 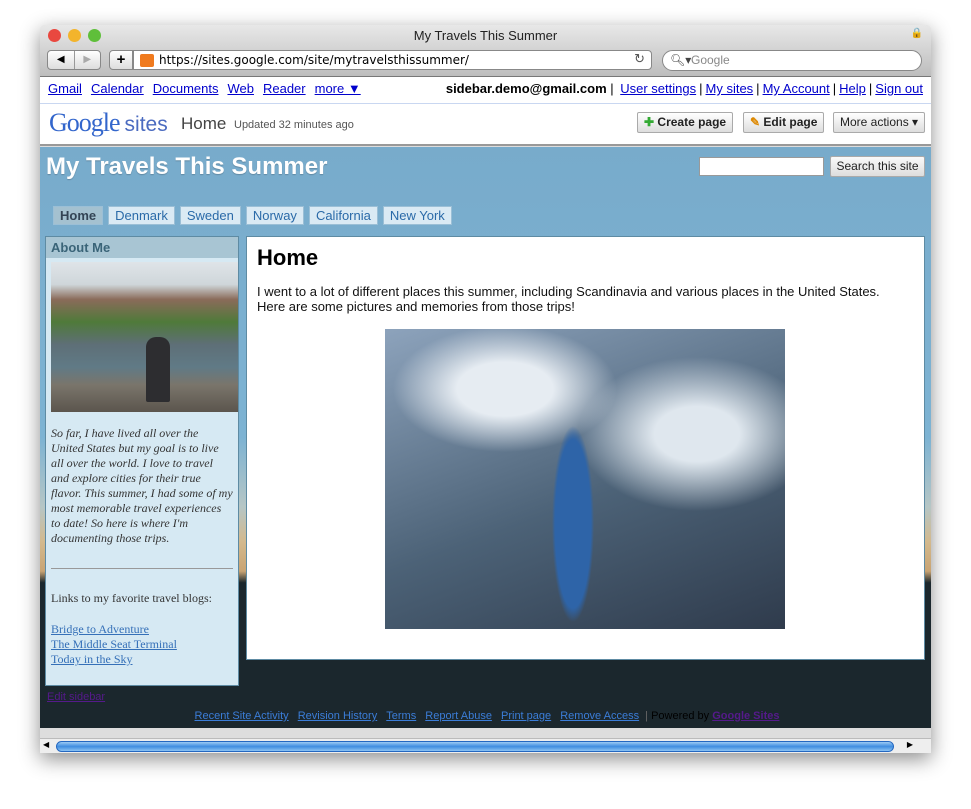 What do you see at coordinates (745, 716) in the screenshot?
I see `google-sites-link: Google Sites` at bounding box center [745, 716].